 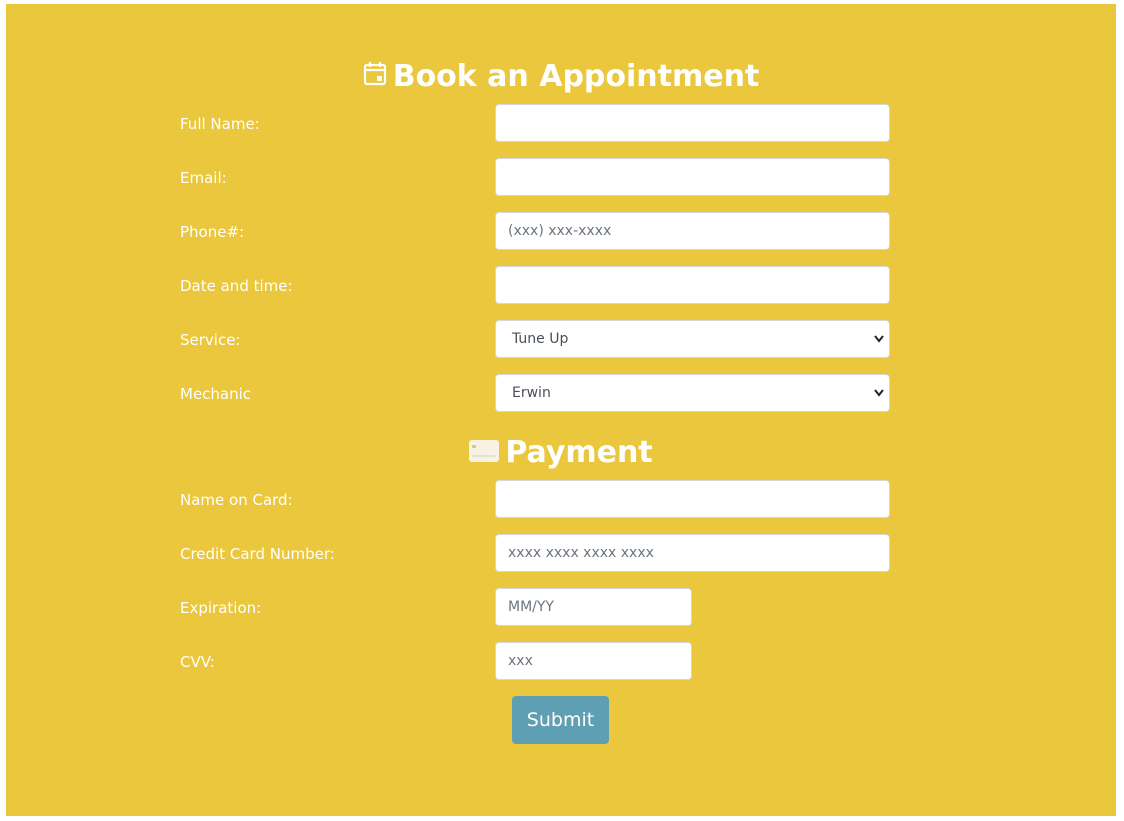 What do you see at coordinates (581, 553) in the screenshot?
I see `card-number-placeholder: xxxx xxxx xxxx xxxx` at bounding box center [581, 553].